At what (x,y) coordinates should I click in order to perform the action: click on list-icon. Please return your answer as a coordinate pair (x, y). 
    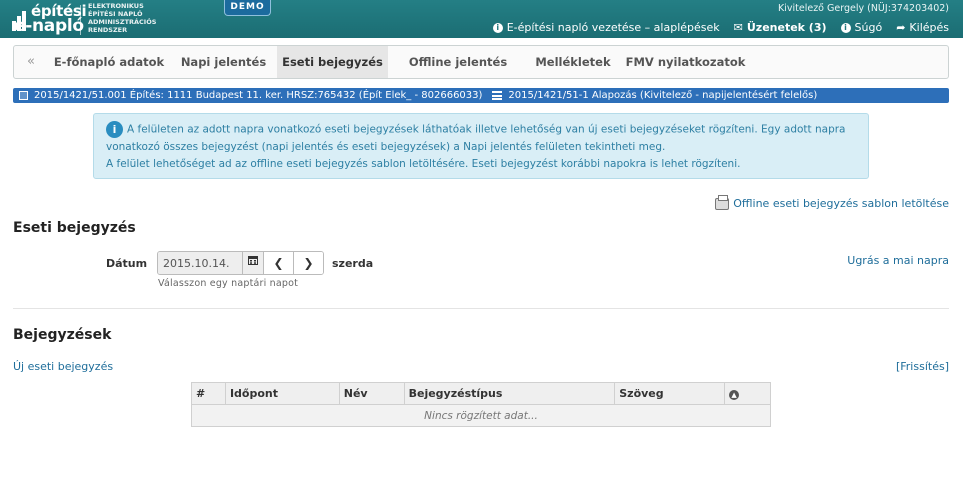
    Looking at the image, I should click on (497, 95).